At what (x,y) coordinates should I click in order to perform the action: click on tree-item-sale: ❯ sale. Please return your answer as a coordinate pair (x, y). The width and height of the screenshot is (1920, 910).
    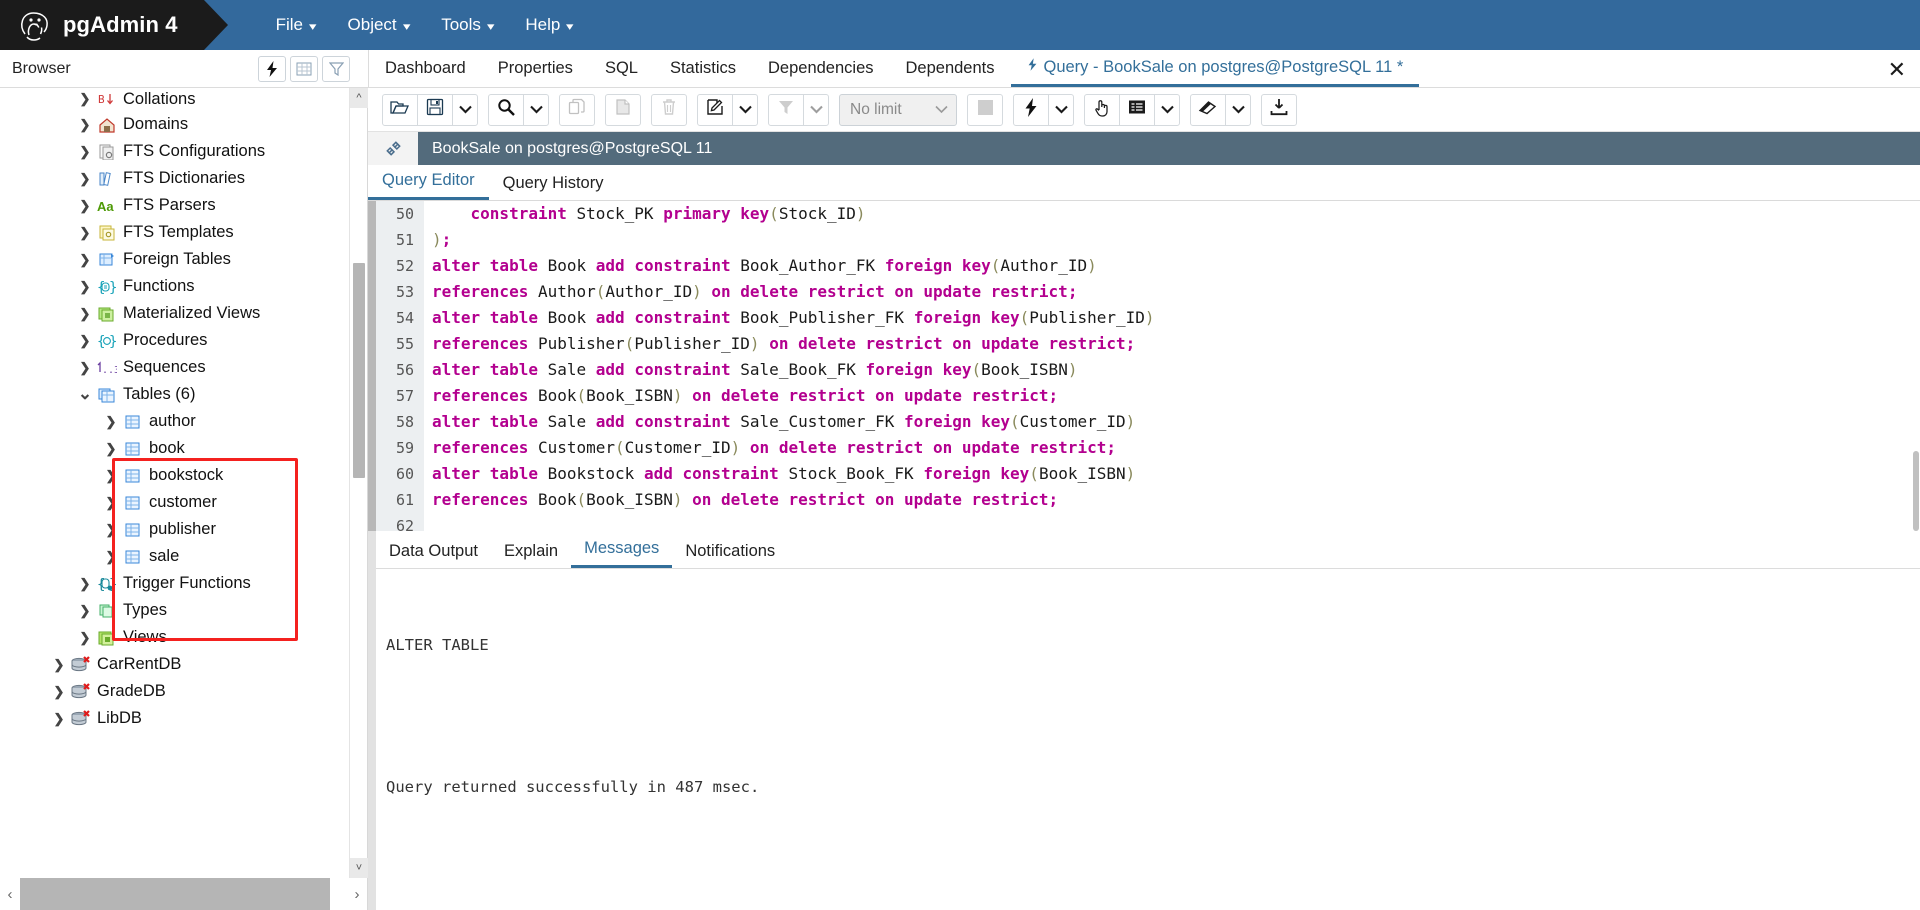
    Looking at the image, I should click on (174, 556).